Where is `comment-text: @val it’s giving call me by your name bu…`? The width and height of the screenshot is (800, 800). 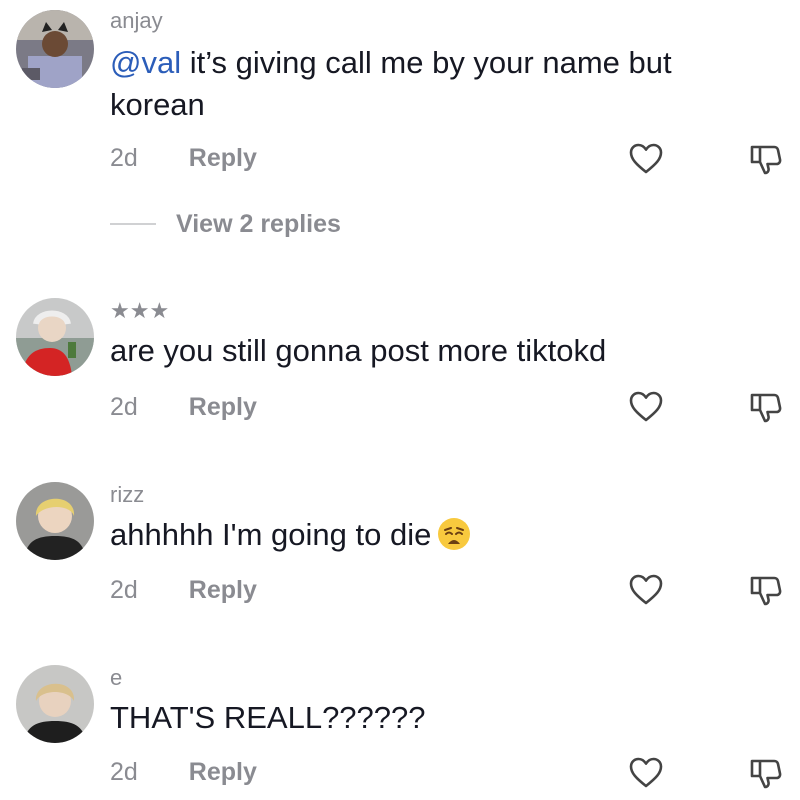
comment-text: @val it’s giving call me by your name bu… is located at coordinates (430, 84).